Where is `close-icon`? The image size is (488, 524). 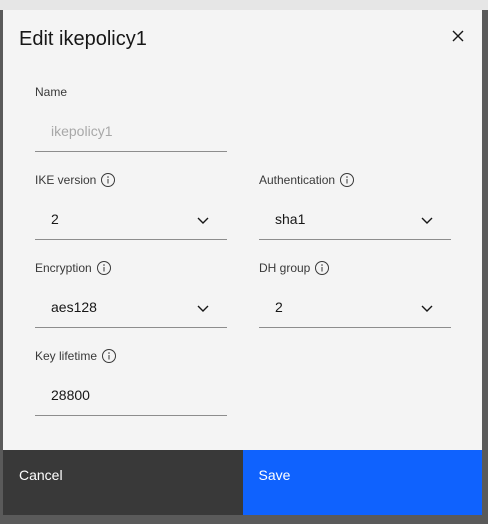
close-icon is located at coordinates (458, 36).